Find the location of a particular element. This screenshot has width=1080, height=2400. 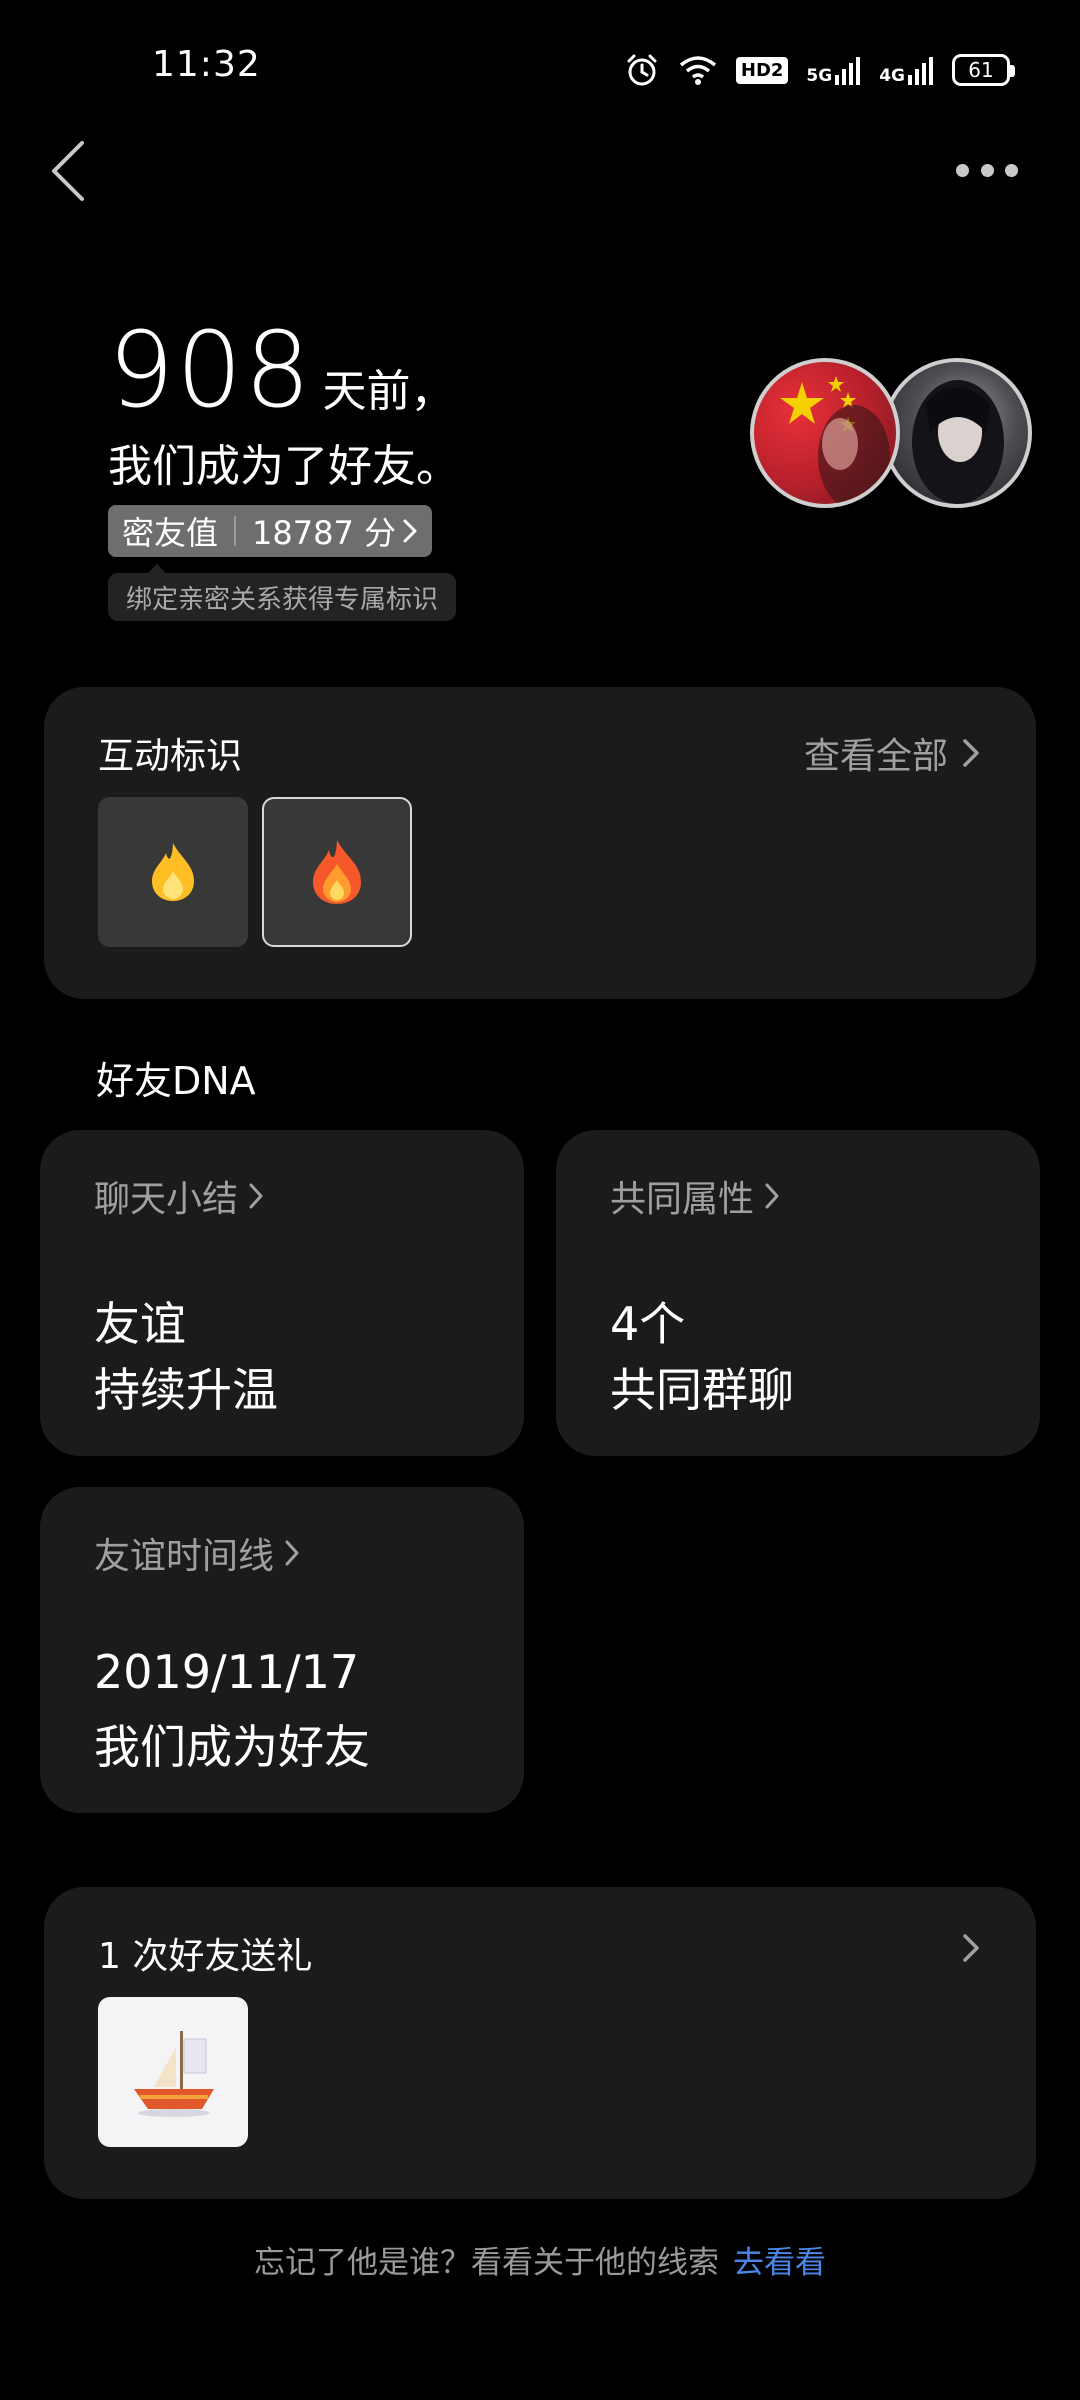

gift-boat-icon is located at coordinates (174, 2074).